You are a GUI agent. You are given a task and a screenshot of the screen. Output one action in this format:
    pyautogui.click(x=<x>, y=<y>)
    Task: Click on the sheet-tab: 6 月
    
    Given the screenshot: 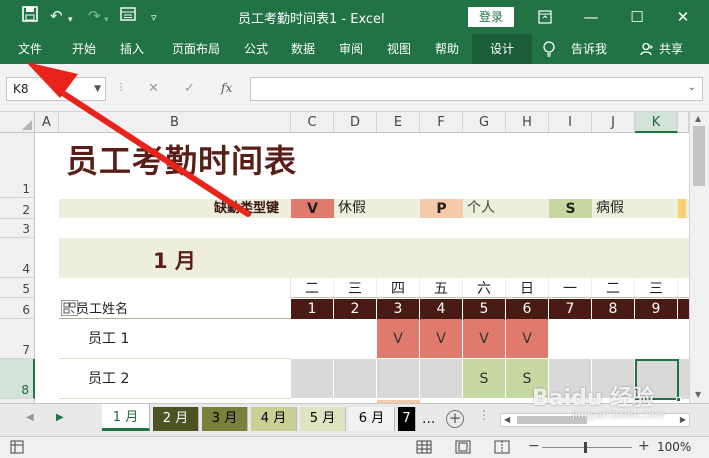 What is the action you would take?
    pyautogui.click(x=372, y=419)
    